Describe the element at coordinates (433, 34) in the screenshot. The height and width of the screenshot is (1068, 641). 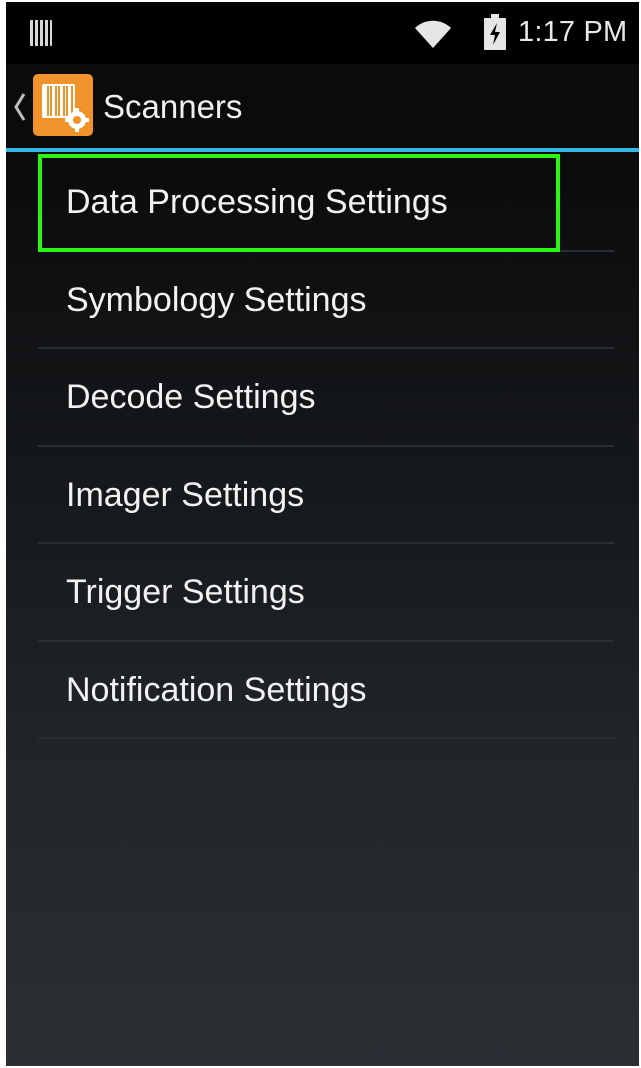
I see `wifi-icon` at that location.